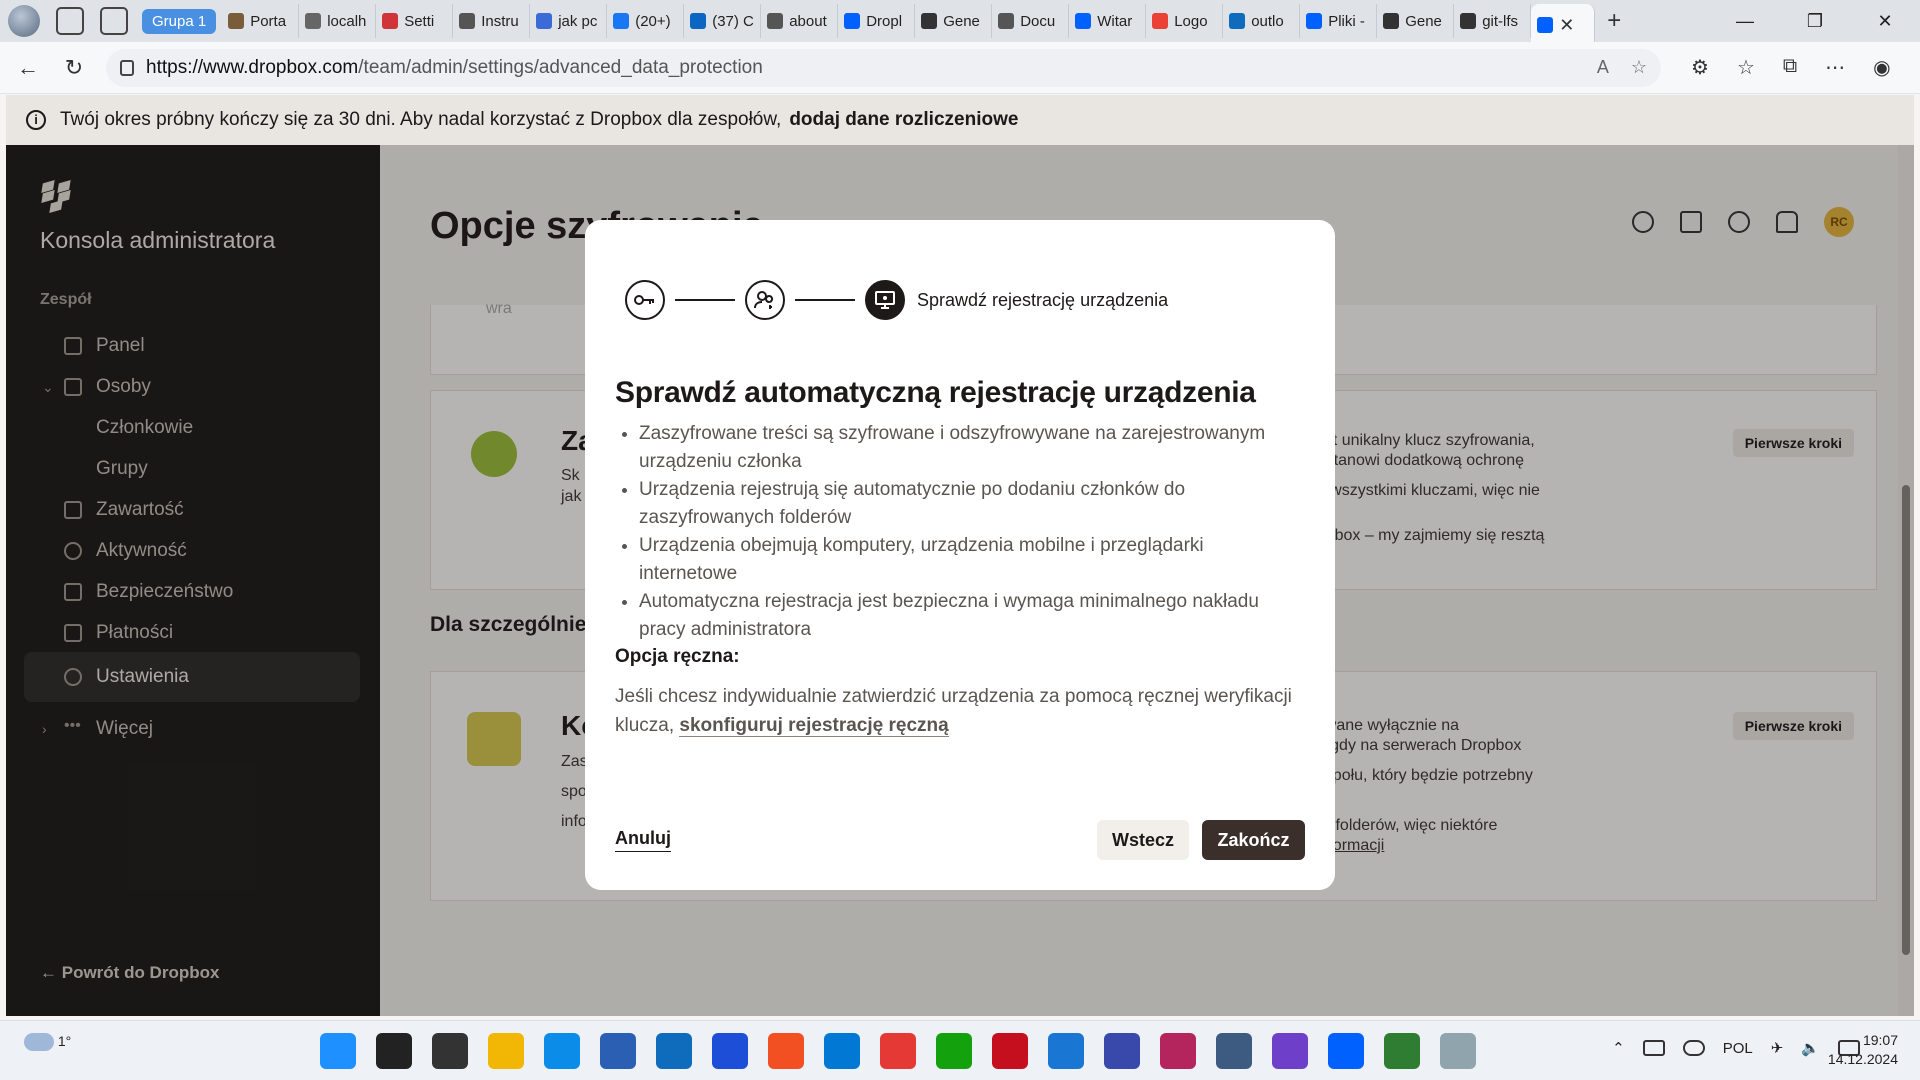 The image size is (1920, 1080). I want to click on browser-tab: outlo, so click(1262, 21).